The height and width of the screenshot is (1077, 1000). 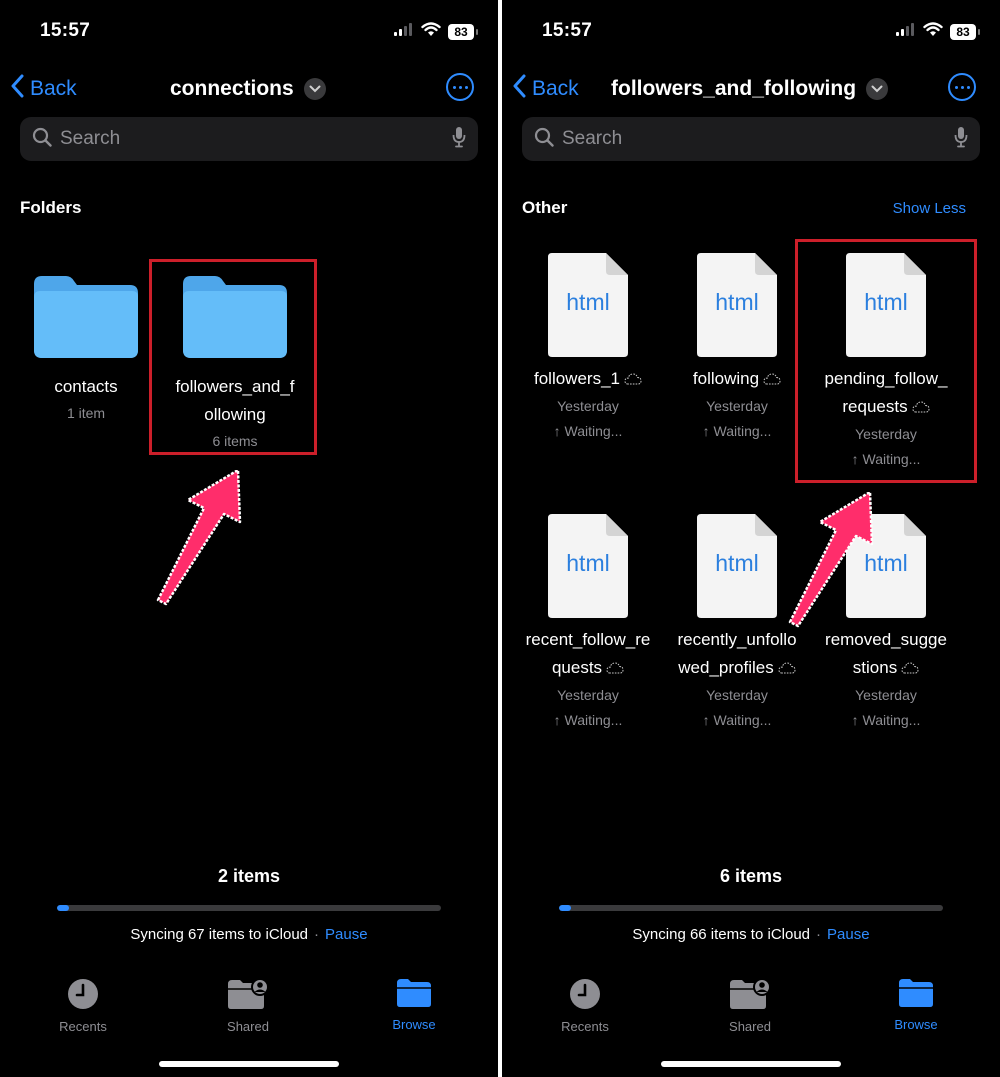 I want to click on page-title: followers_and_following, so click(x=734, y=88).